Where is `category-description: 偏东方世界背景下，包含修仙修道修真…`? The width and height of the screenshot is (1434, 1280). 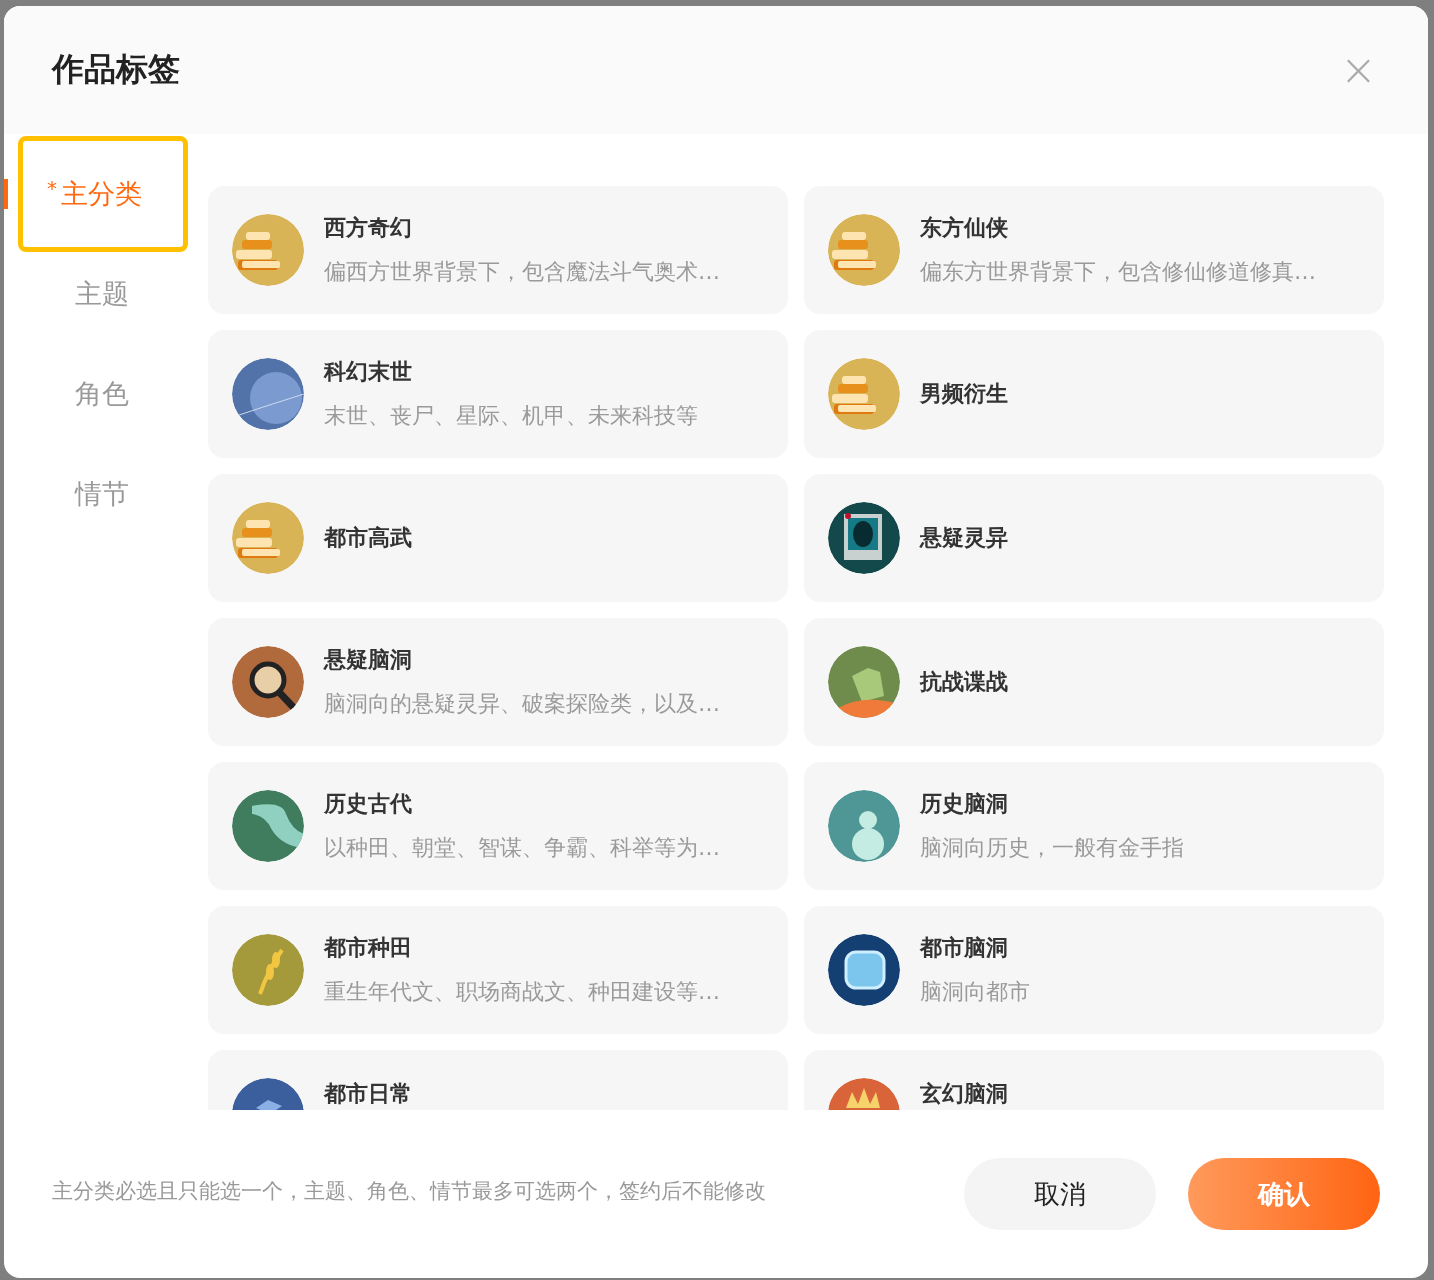
category-description: 偏东方世界背景下，包含修仙修道修真… is located at coordinates (1118, 272).